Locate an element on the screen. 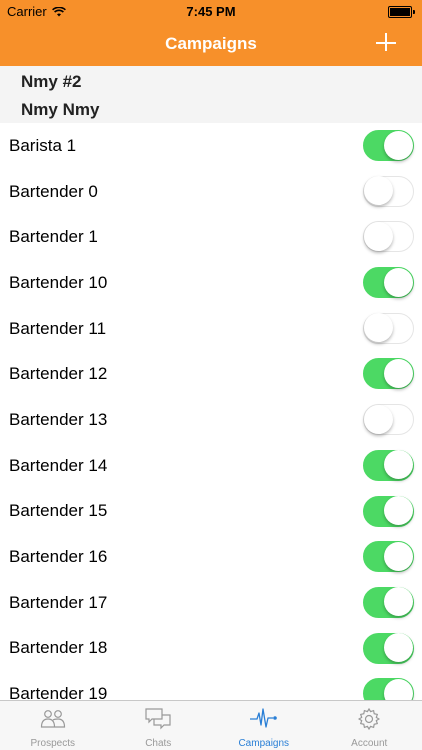 The height and width of the screenshot is (750, 422). navigation-bar: Campaigns is located at coordinates (211, 44).